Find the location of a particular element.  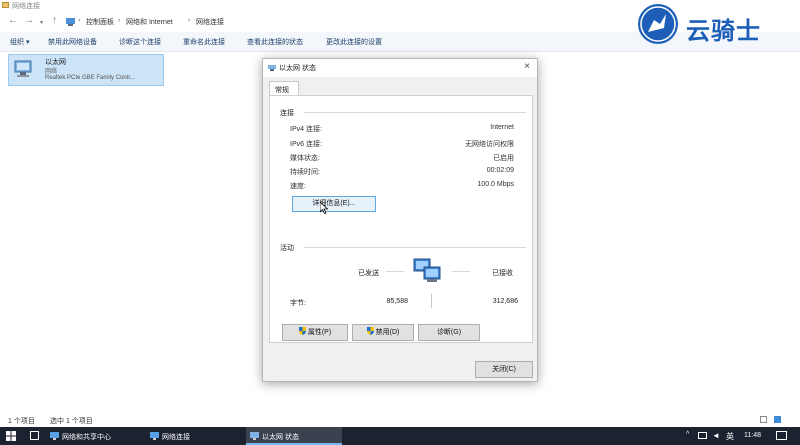

organize-menu: 组织 ▾ is located at coordinates (19, 42).